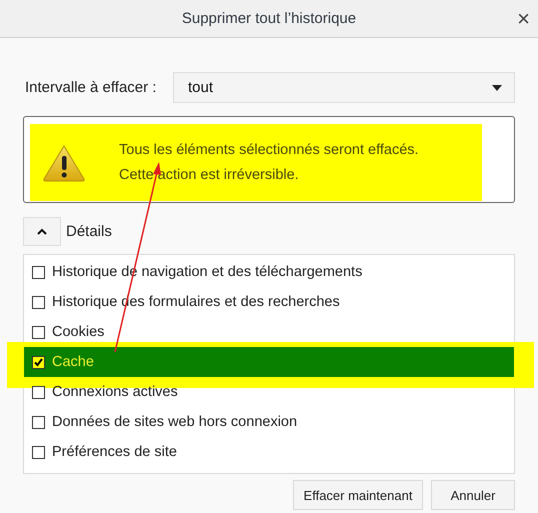 The width and height of the screenshot is (538, 513). I want to click on list-row: Données de sites web hors connexion, so click(269, 422).